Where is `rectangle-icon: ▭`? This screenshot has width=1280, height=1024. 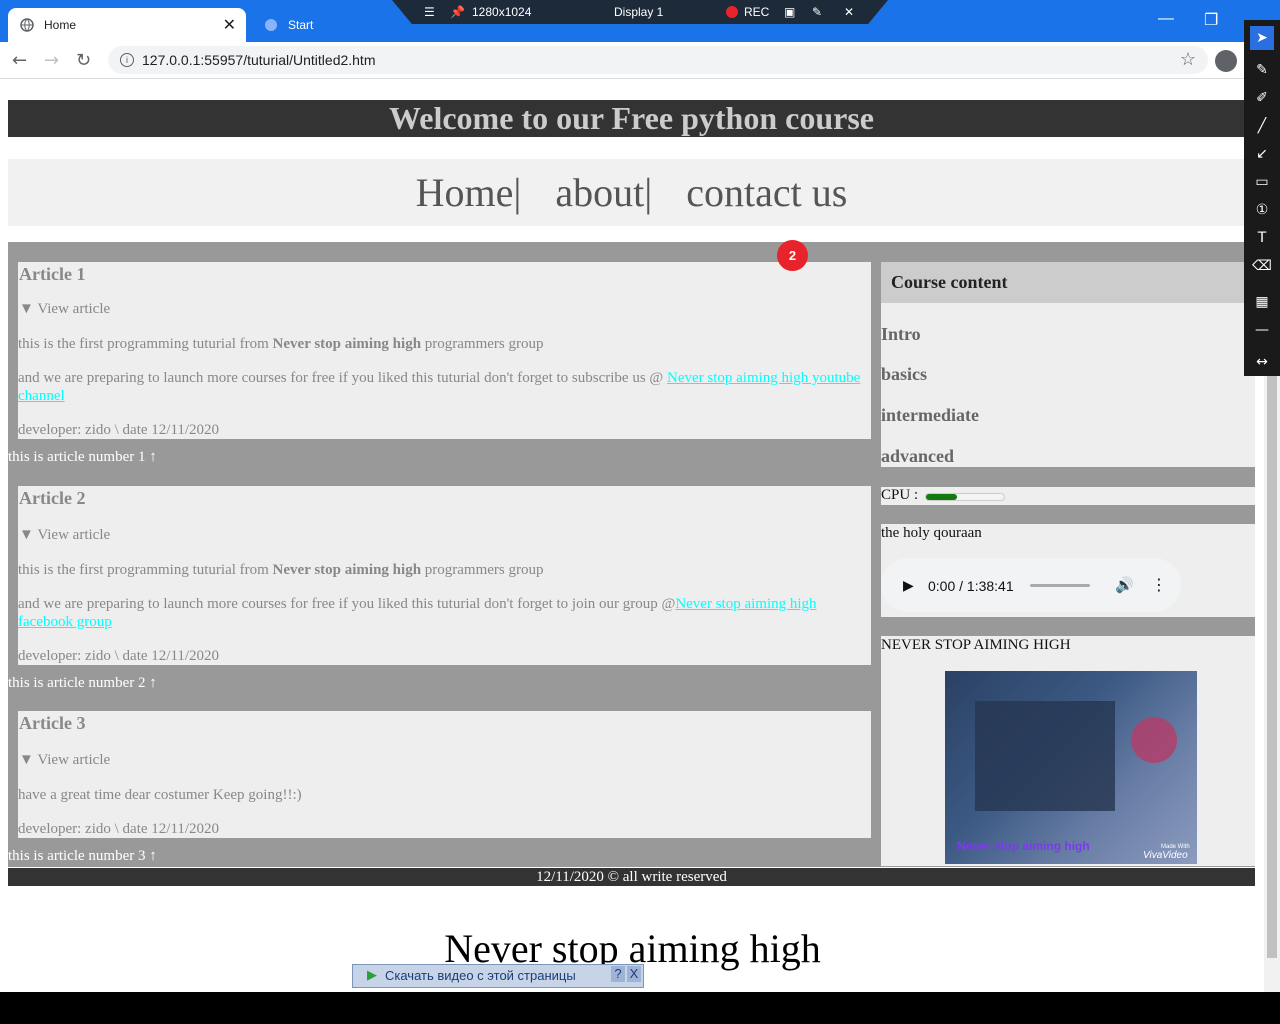
rectangle-icon: ▭ is located at coordinates (1262, 182).